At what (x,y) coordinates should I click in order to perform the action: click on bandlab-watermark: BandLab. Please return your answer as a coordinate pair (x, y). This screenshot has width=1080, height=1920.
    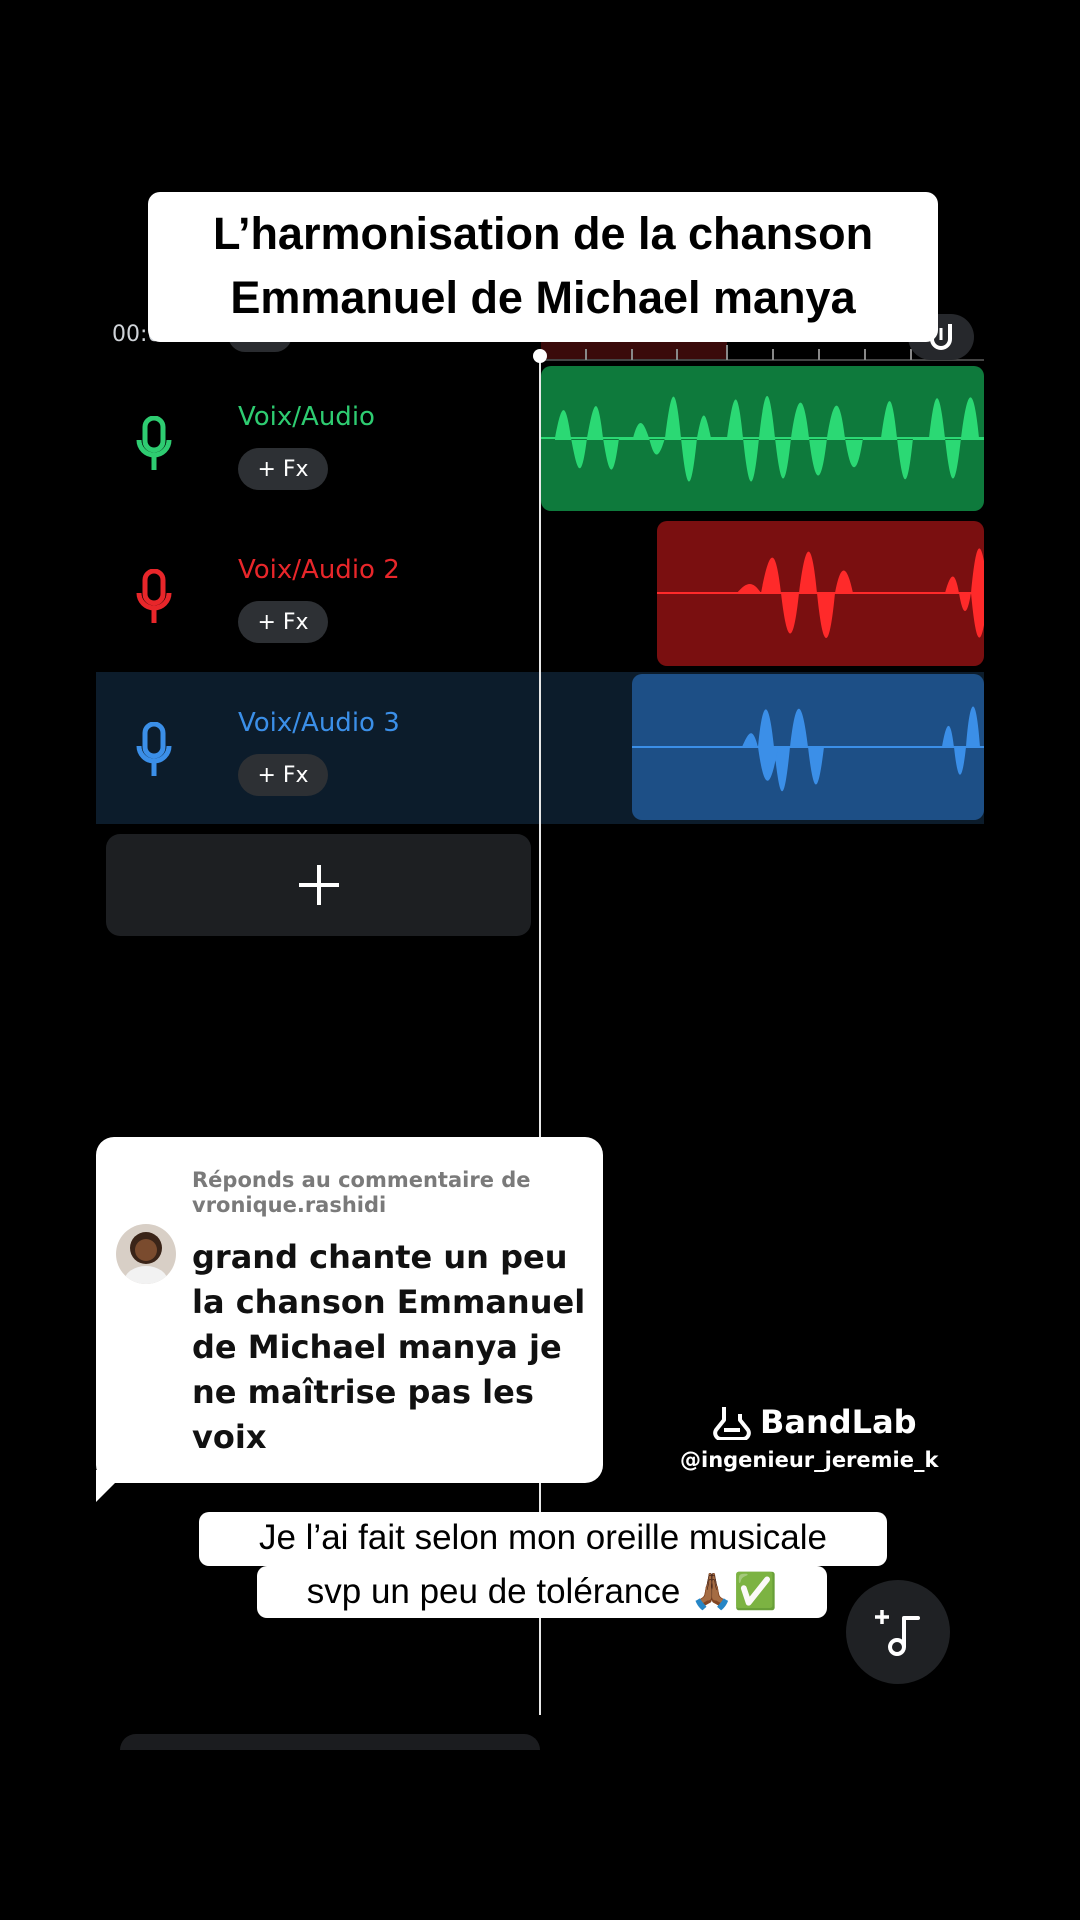
    Looking at the image, I should click on (814, 1422).